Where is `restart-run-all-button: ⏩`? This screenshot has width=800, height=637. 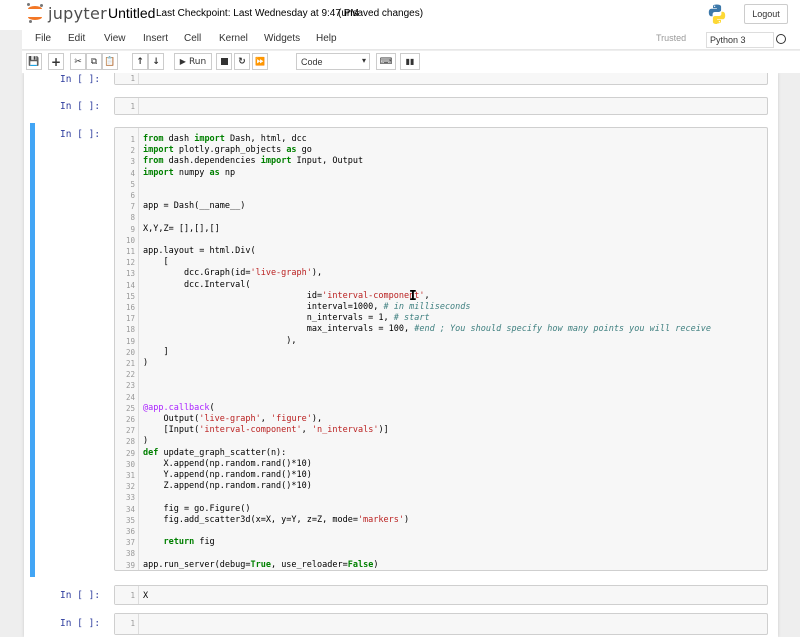
restart-run-all-button: ⏩ is located at coordinates (260, 61).